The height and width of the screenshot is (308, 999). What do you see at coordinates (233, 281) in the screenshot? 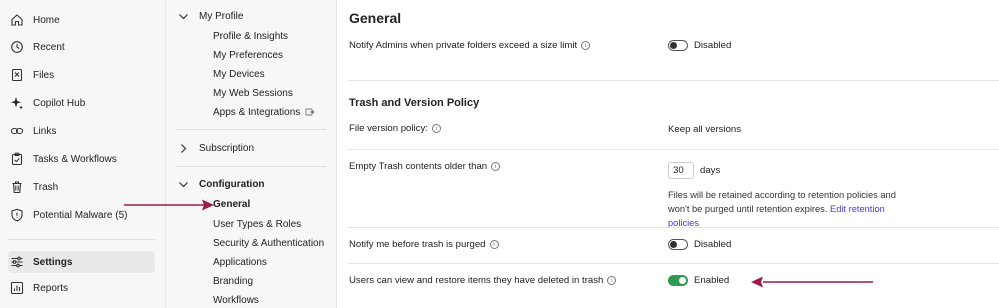
I see `subnav-branding: Branding` at bounding box center [233, 281].